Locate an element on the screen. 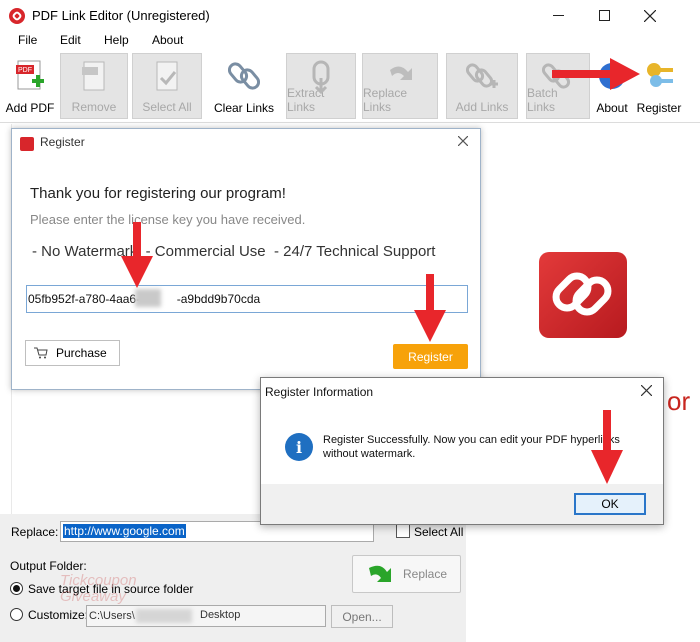 The width and height of the screenshot is (700, 642). arrow-to-register-button is located at coordinates (430, 308).